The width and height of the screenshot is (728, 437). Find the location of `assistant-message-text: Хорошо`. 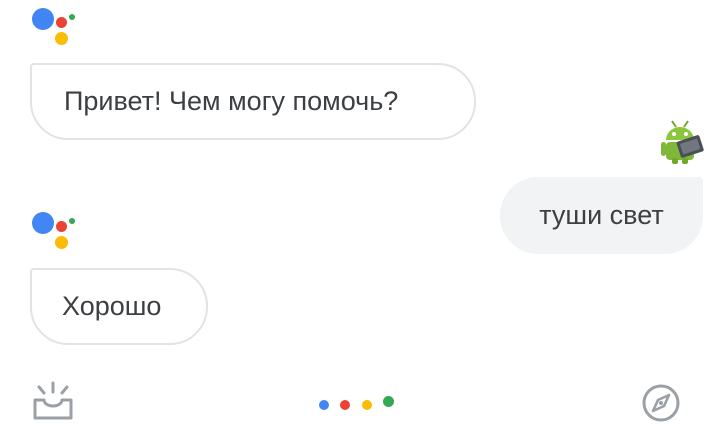

assistant-message-text: Хорошо is located at coordinates (112, 306).